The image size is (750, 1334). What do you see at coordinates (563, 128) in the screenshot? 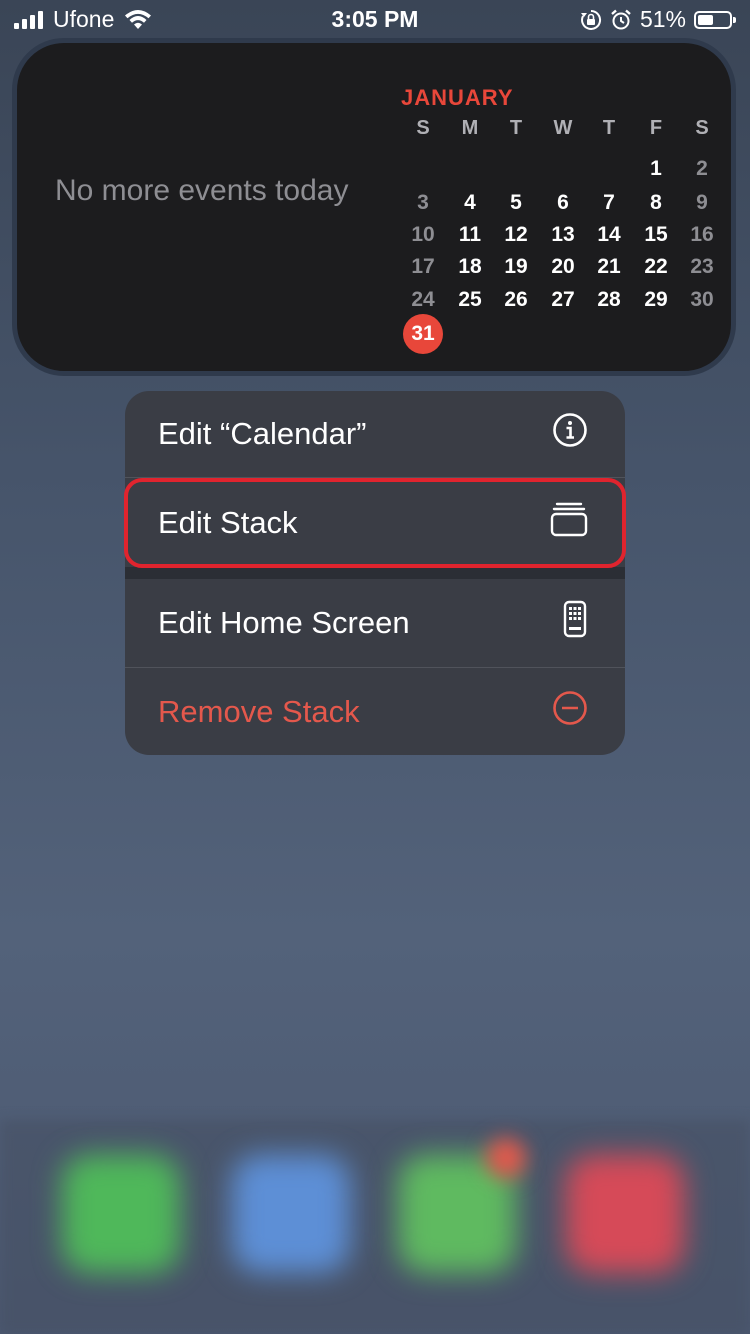
I see `weekday-header: W` at bounding box center [563, 128].